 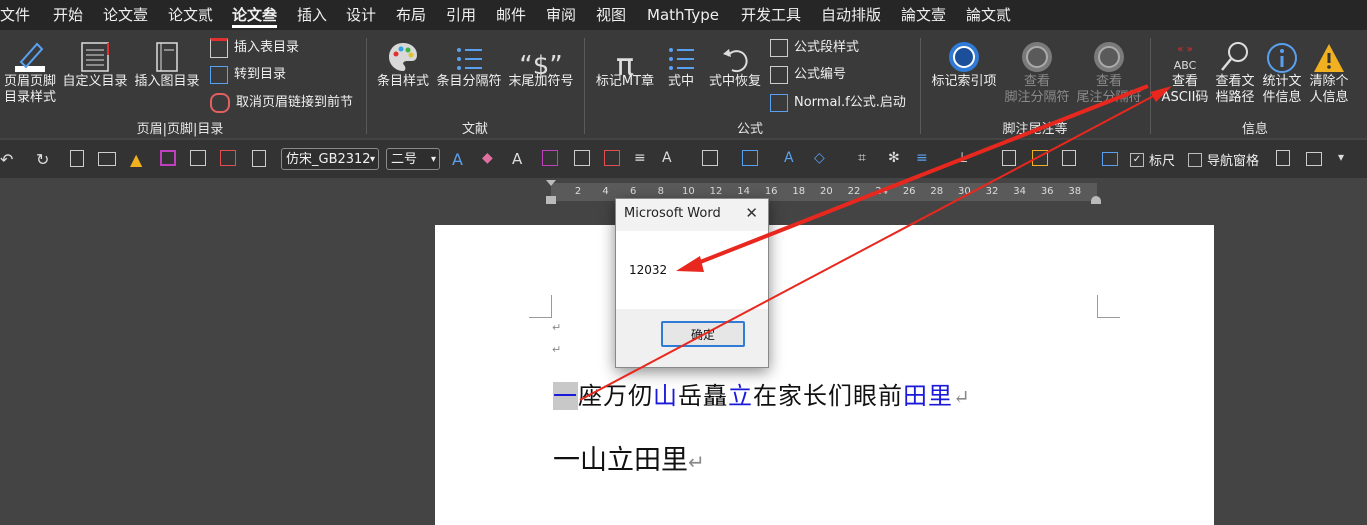 I want to click on formula-number-button: 公式编号, so click(x=808, y=75).